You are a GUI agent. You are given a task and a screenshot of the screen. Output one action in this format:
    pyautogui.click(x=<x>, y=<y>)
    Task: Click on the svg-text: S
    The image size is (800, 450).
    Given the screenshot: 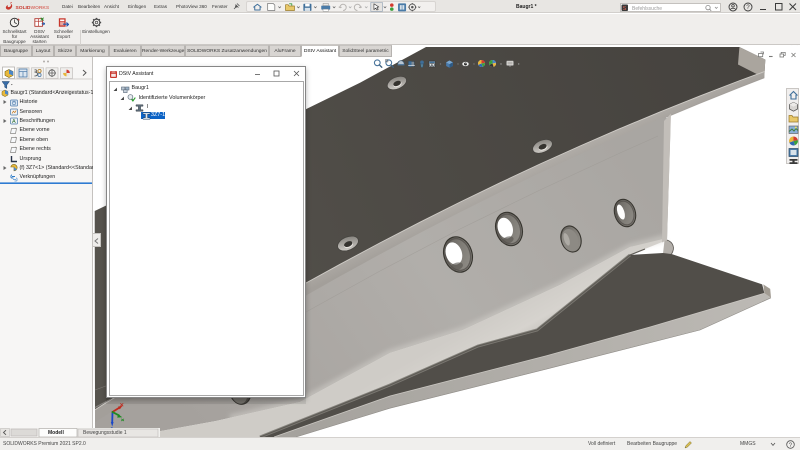 What is the action you would take?
    pyautogui.click(x=625, y=9)
    